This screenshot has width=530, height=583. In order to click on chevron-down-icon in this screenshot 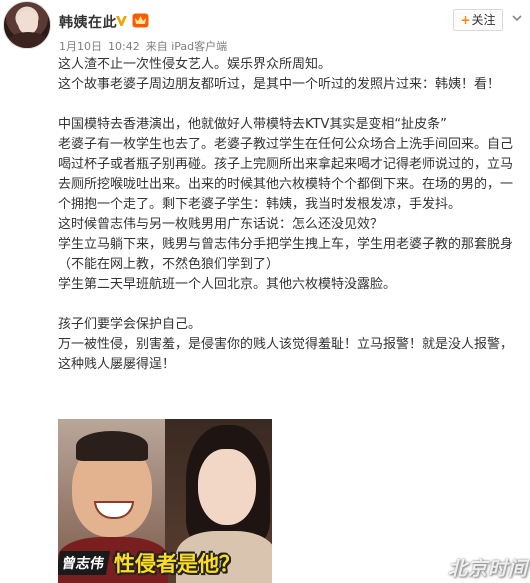, I will do `click(517, 18)`.